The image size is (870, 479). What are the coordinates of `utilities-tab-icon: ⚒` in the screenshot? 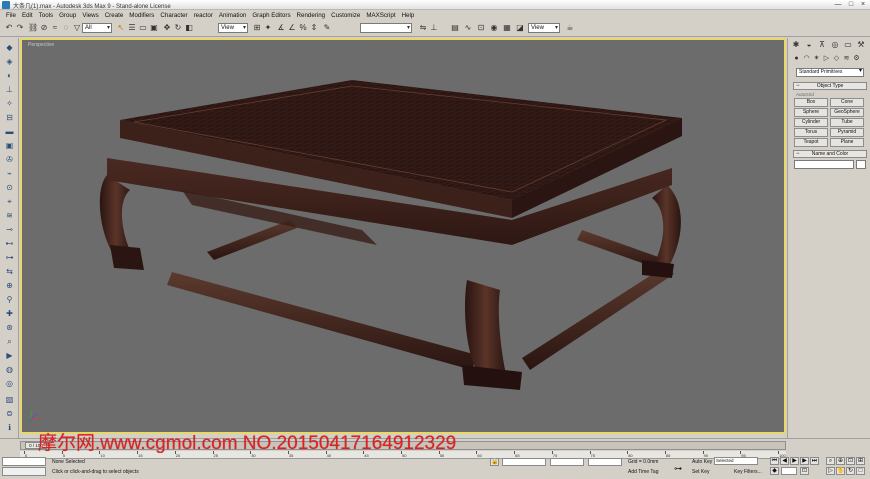 It's located at (861, 45).